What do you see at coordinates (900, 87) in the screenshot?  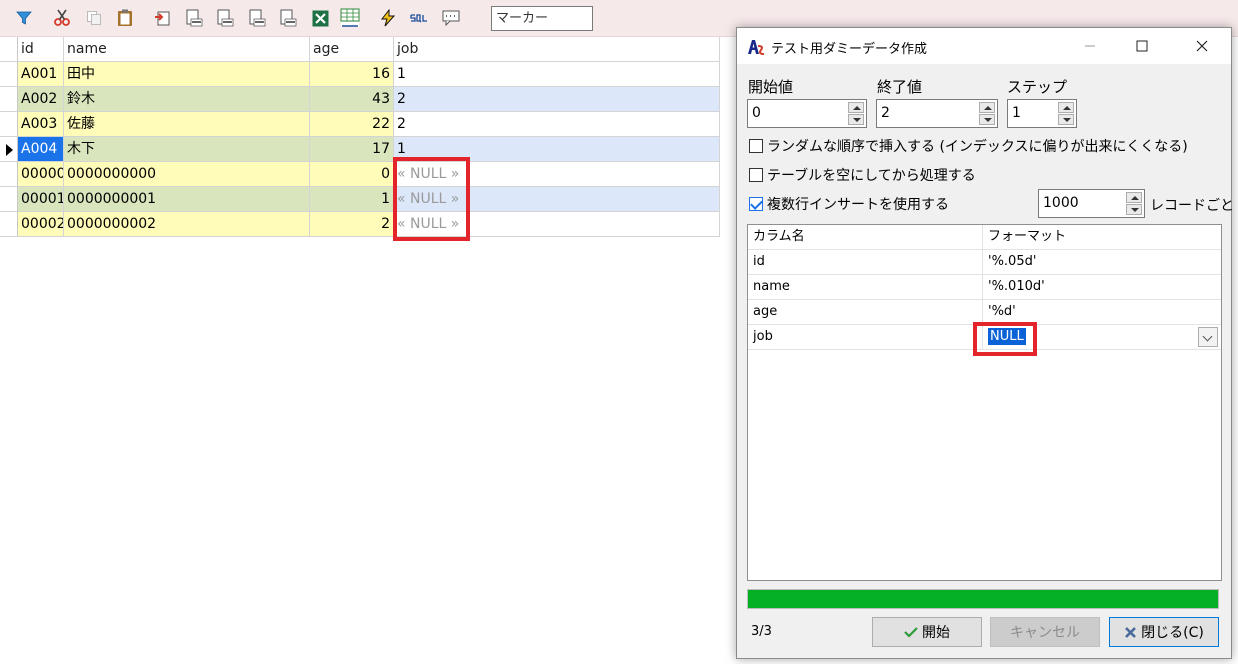 I see `end-label: 終了値` at bounding box center [900, 87].